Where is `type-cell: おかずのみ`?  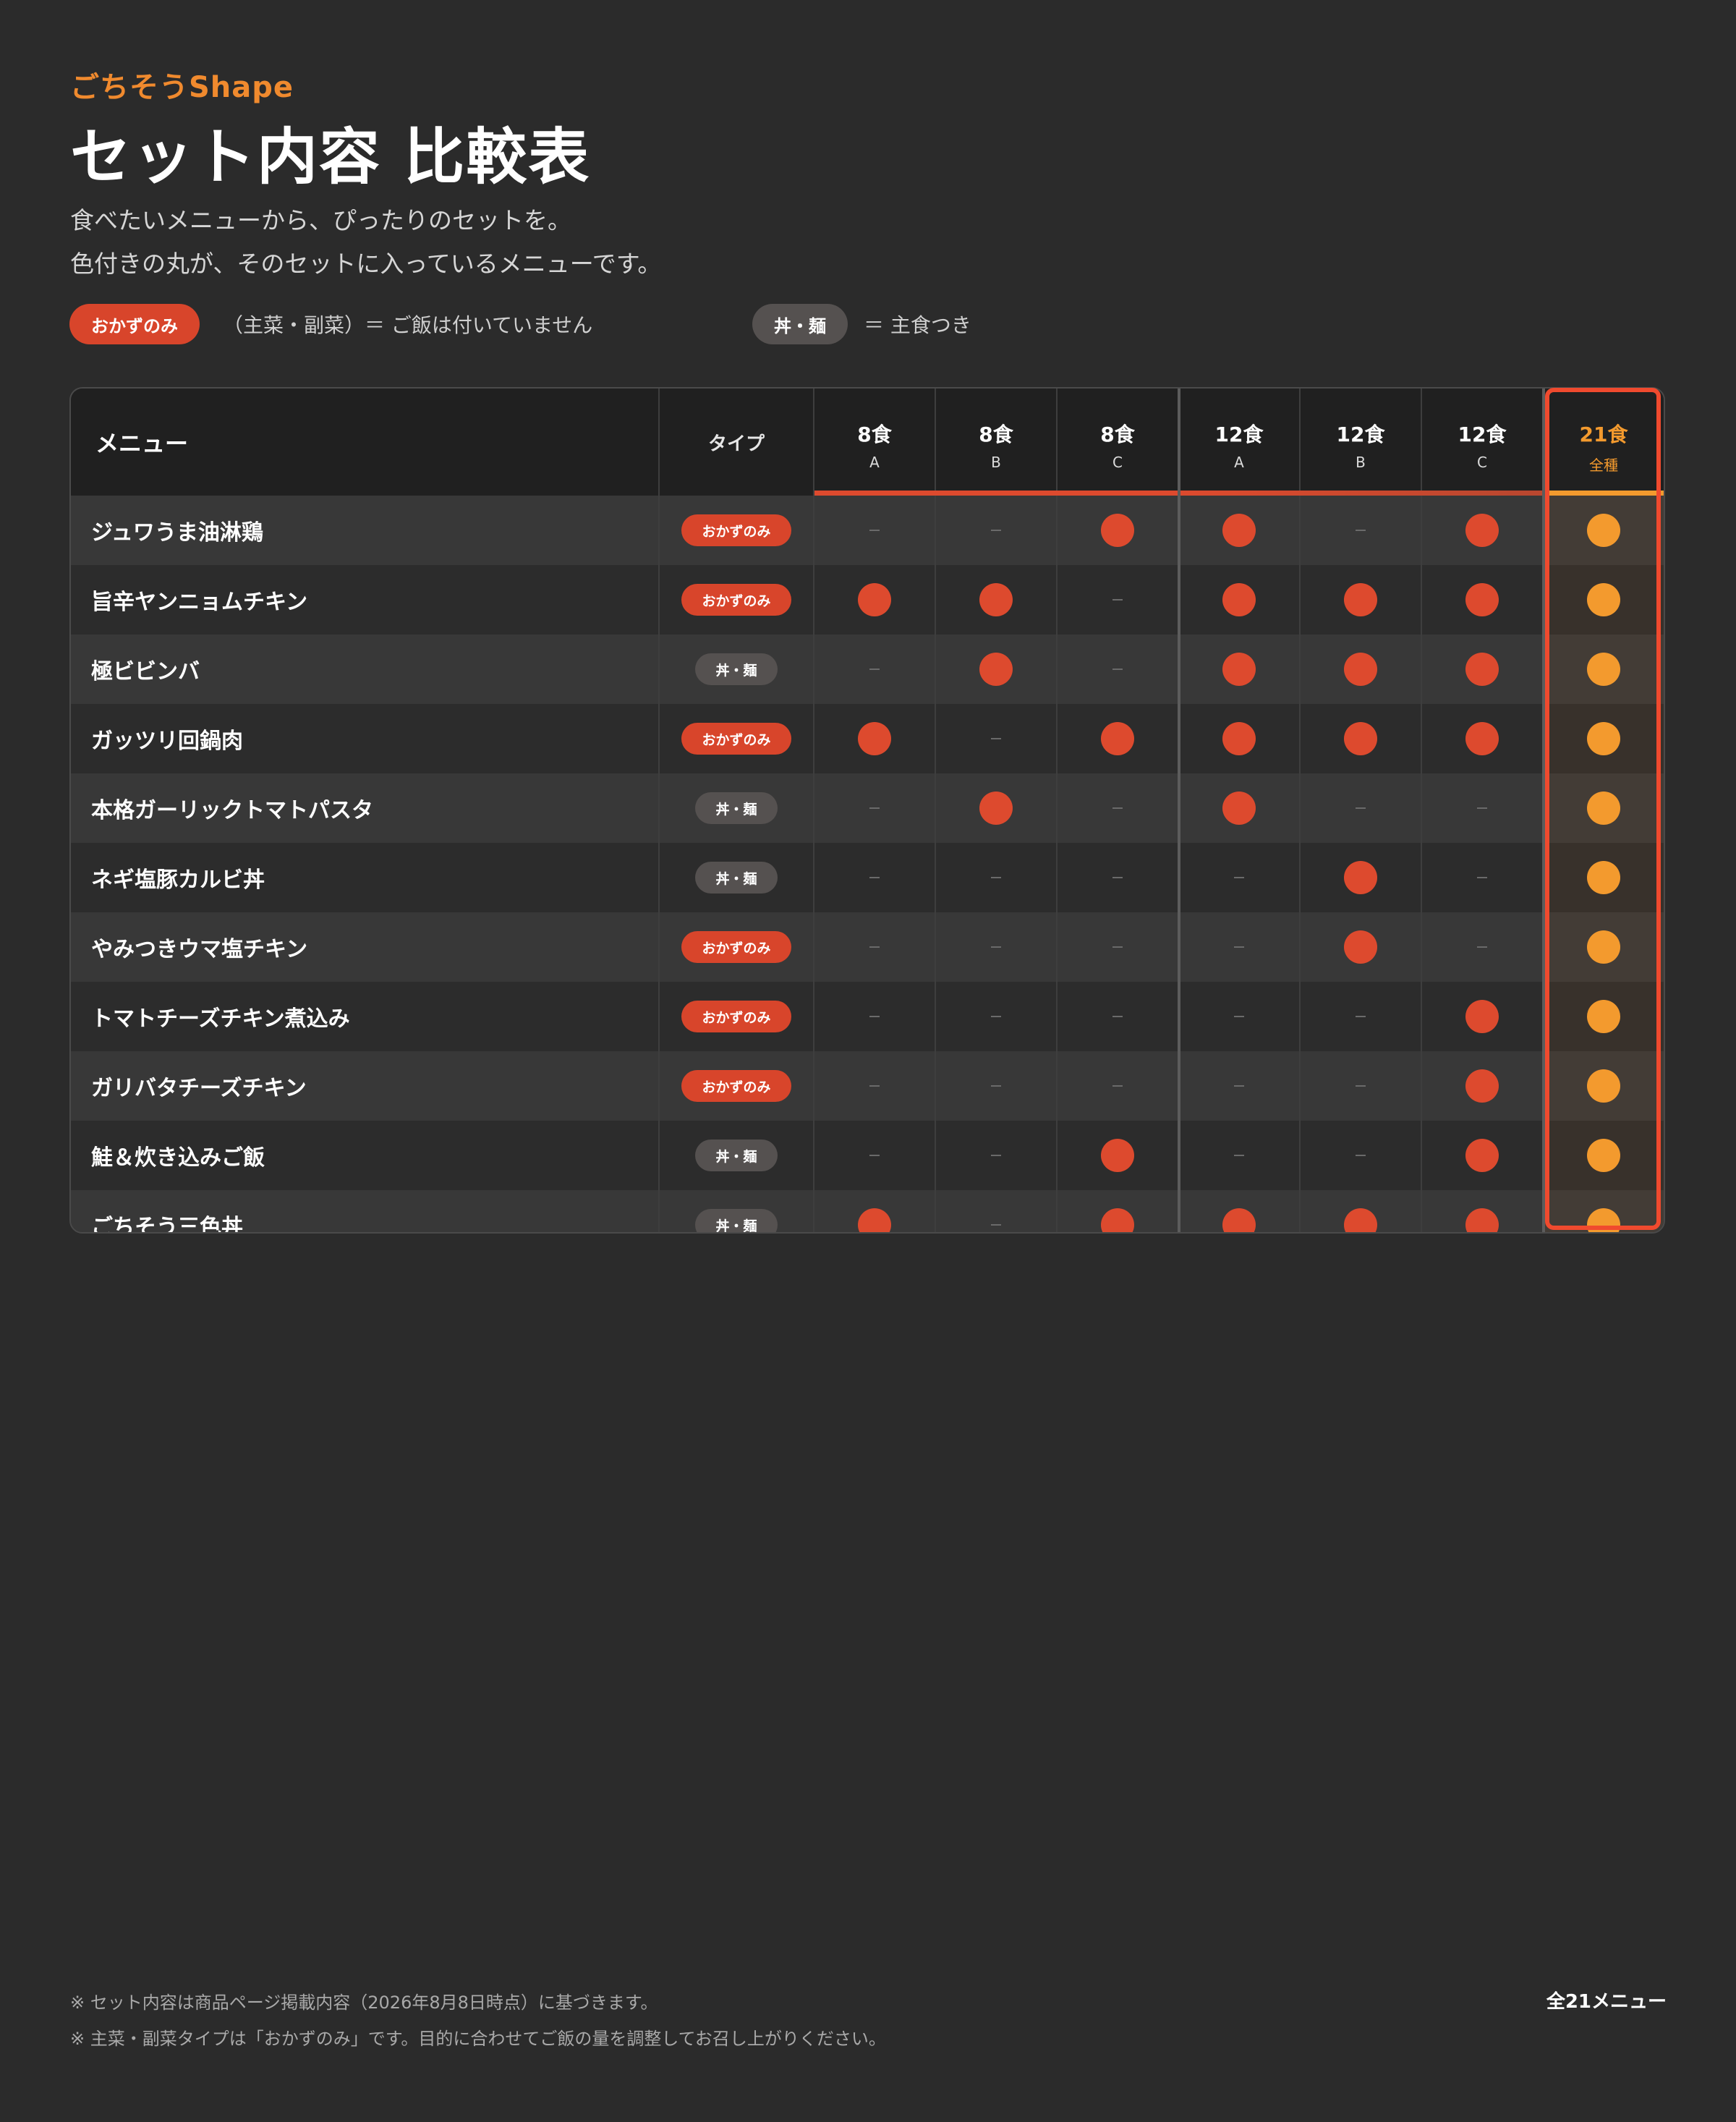 type-cell: おかずのみ is located at coordinates (737, 600).